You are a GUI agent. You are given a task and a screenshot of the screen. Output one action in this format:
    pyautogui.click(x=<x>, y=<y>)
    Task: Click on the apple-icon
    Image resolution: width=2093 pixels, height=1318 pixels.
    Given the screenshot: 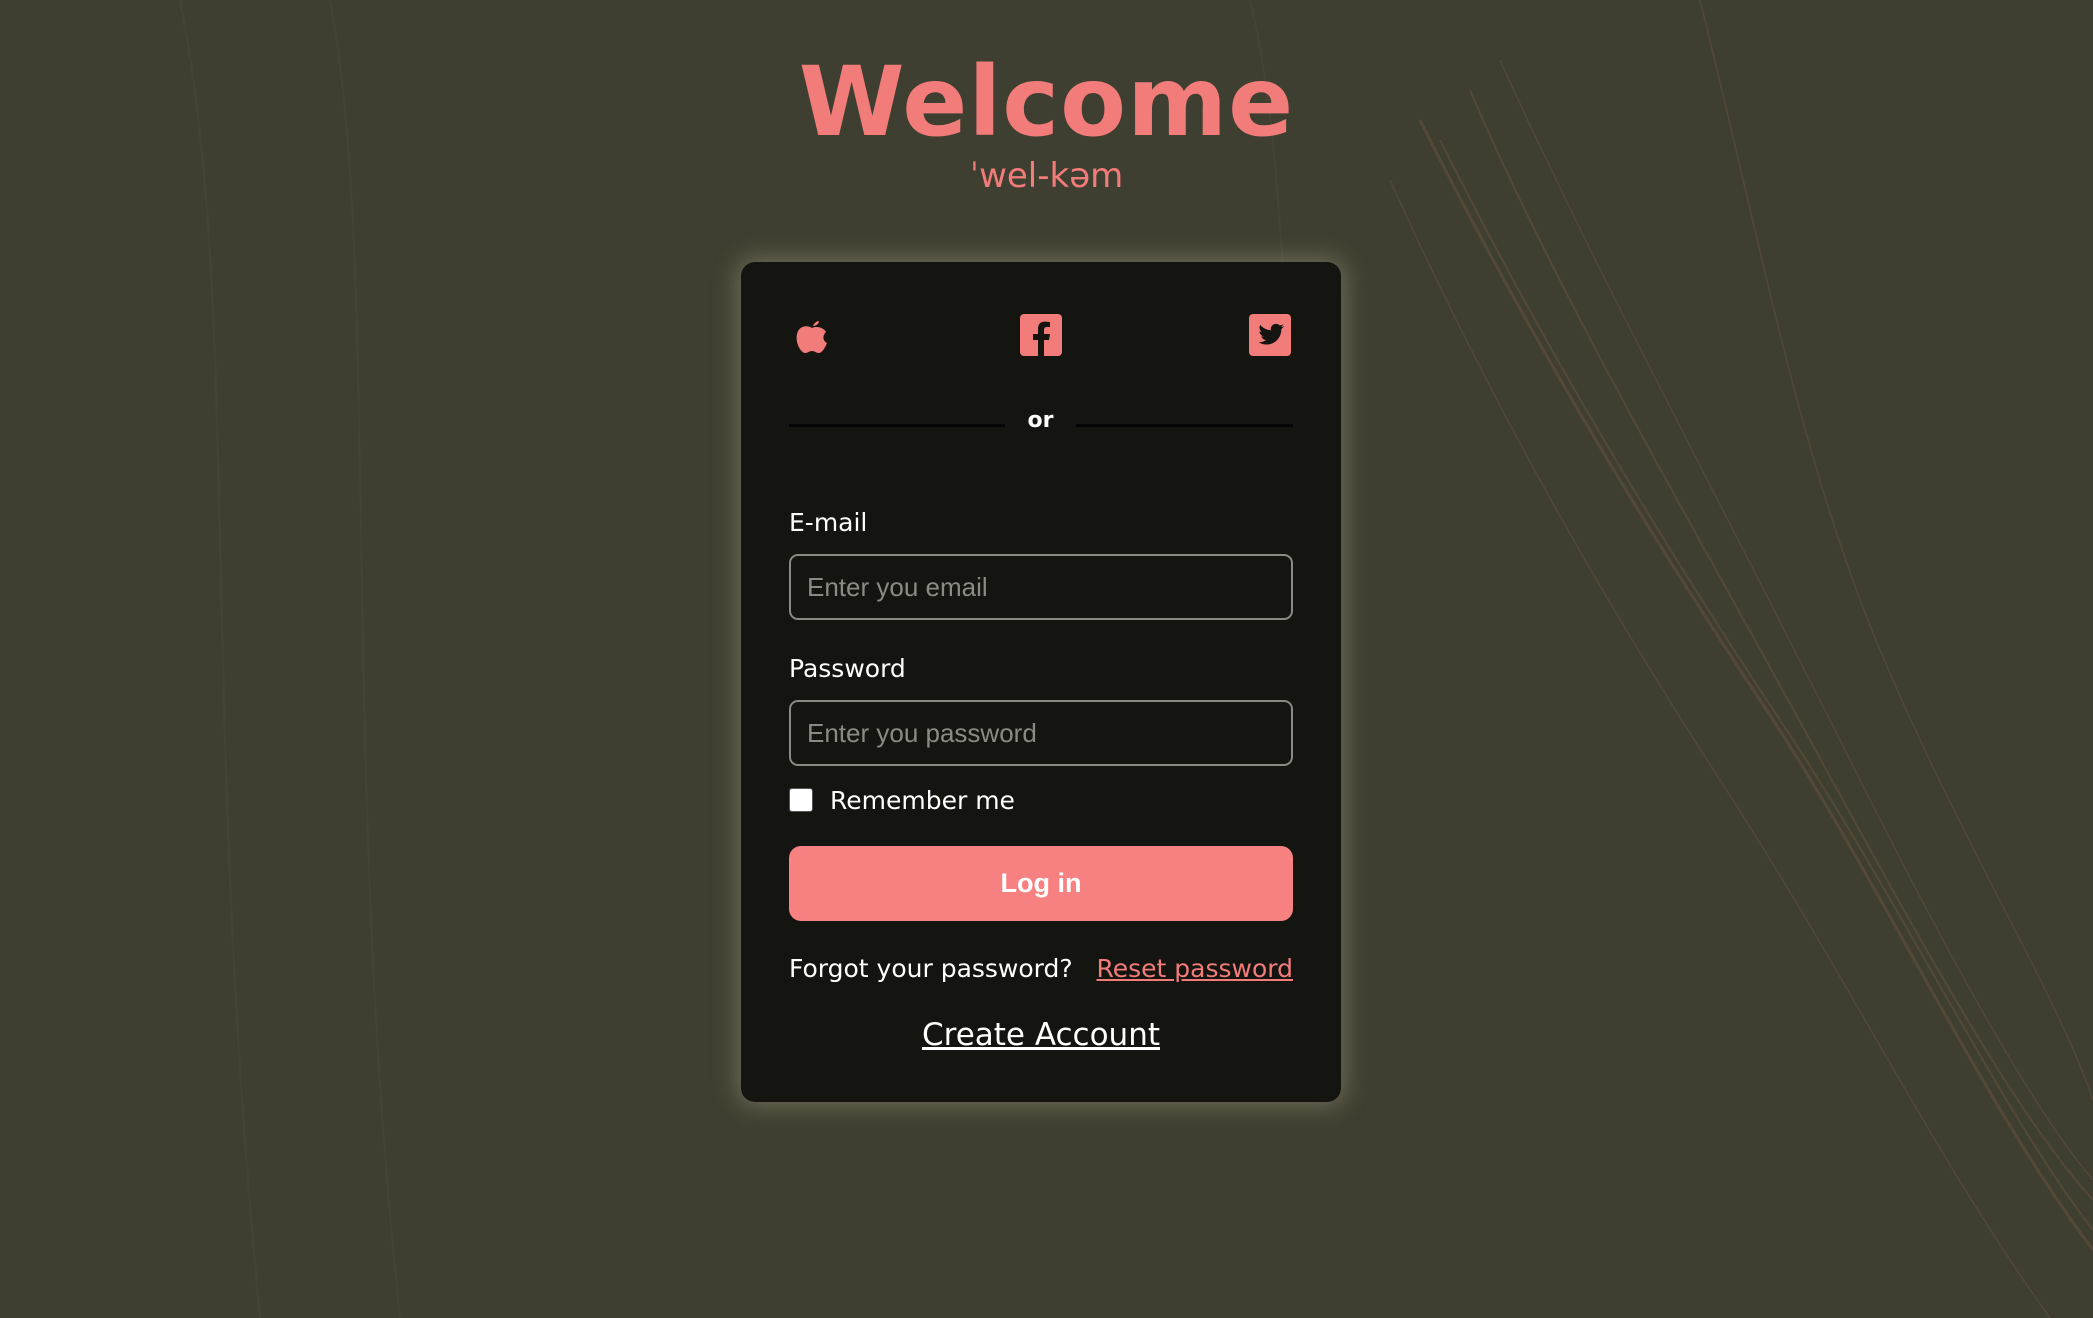 What is the action you would take?
    pyautogui.click(x=811, y=337)
    